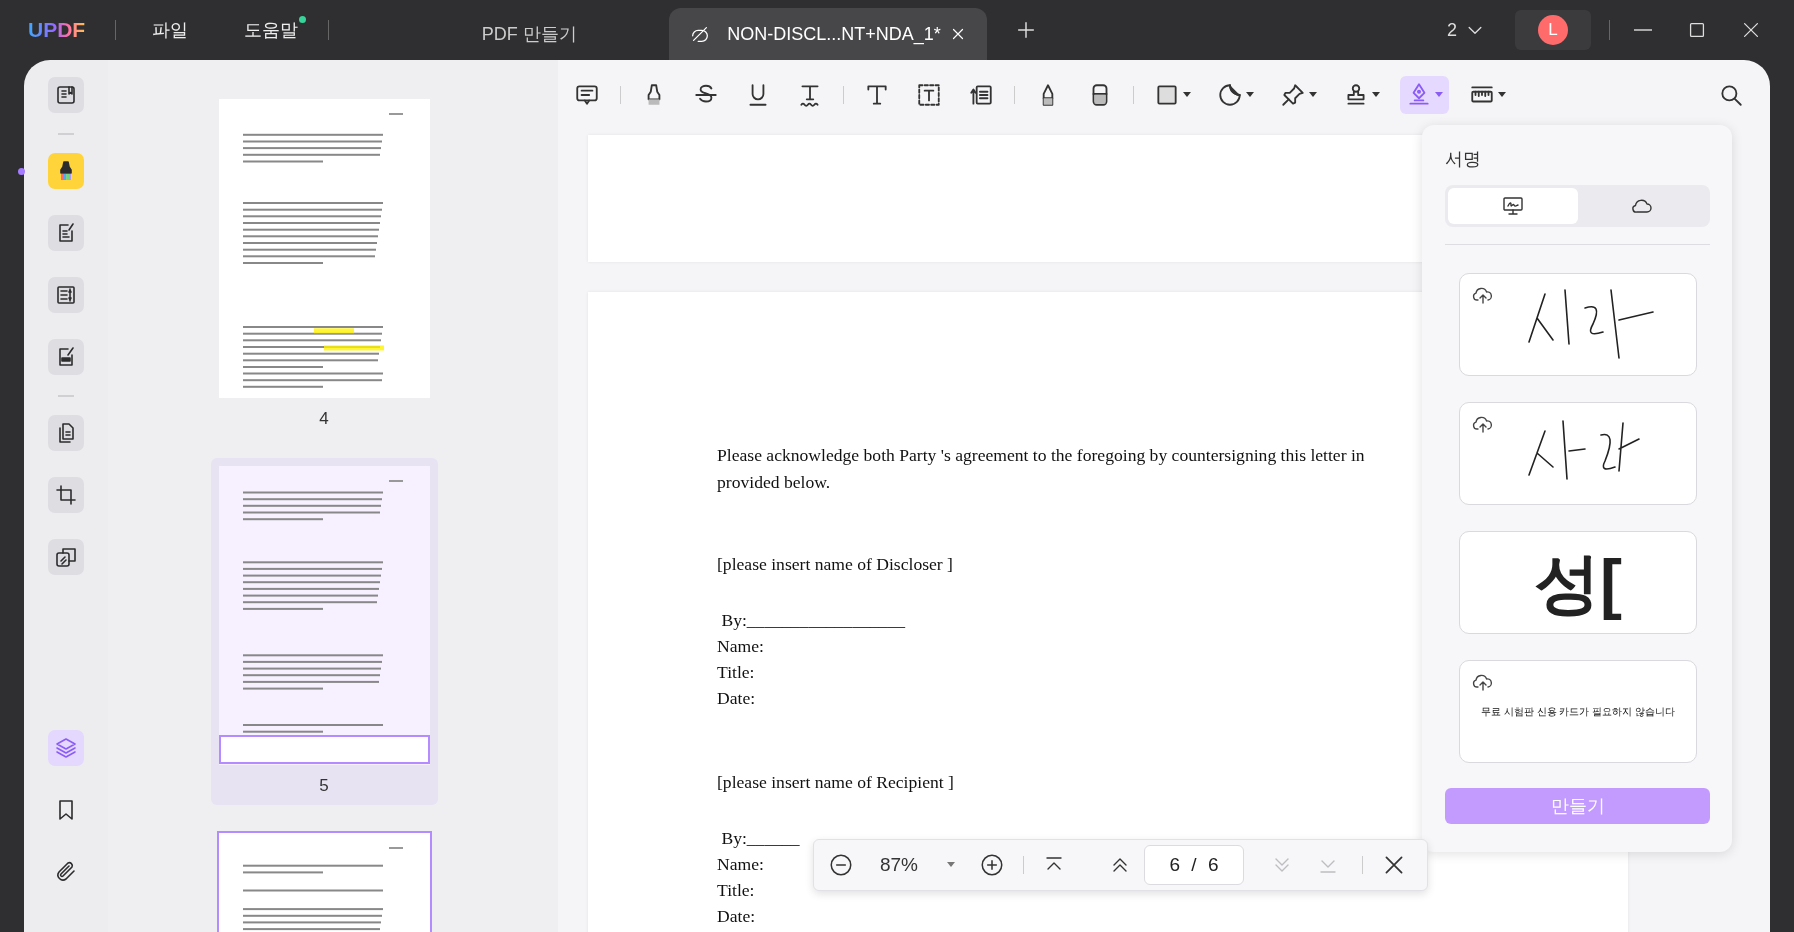  I want to click on zoom-out-icon, so click(841, 865).